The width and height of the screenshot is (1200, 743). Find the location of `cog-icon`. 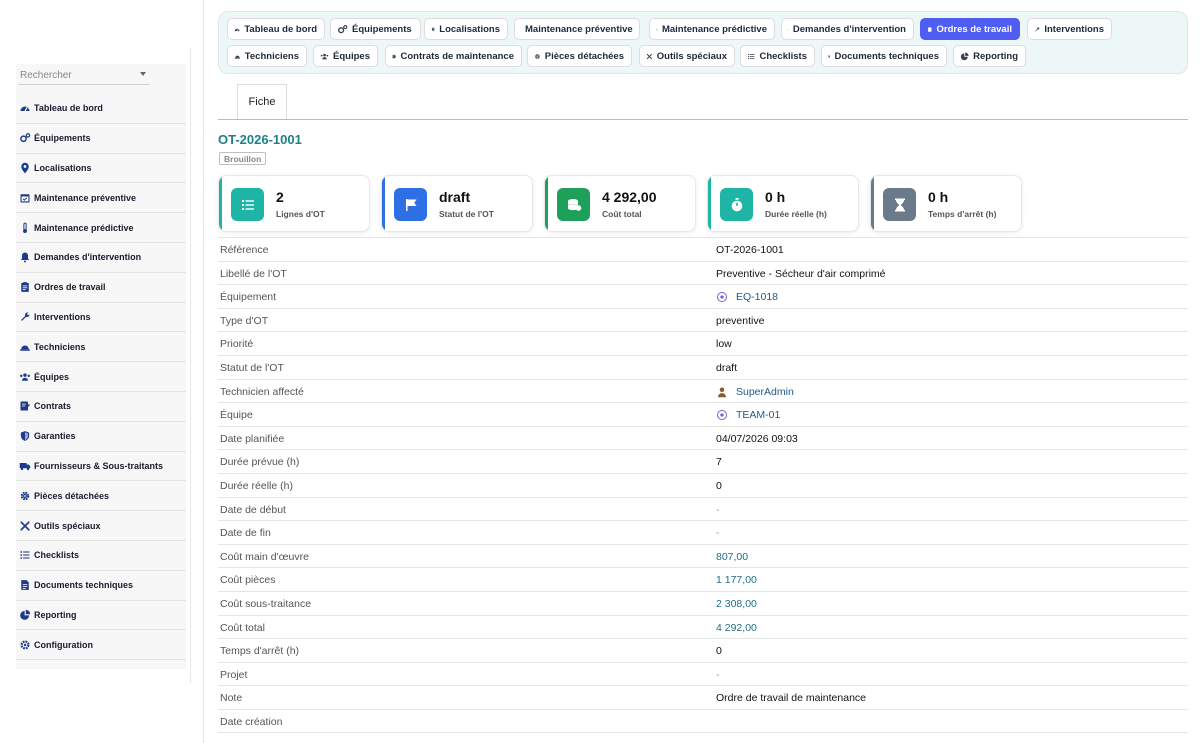

cog-icon is located at coordinates (537, 56).